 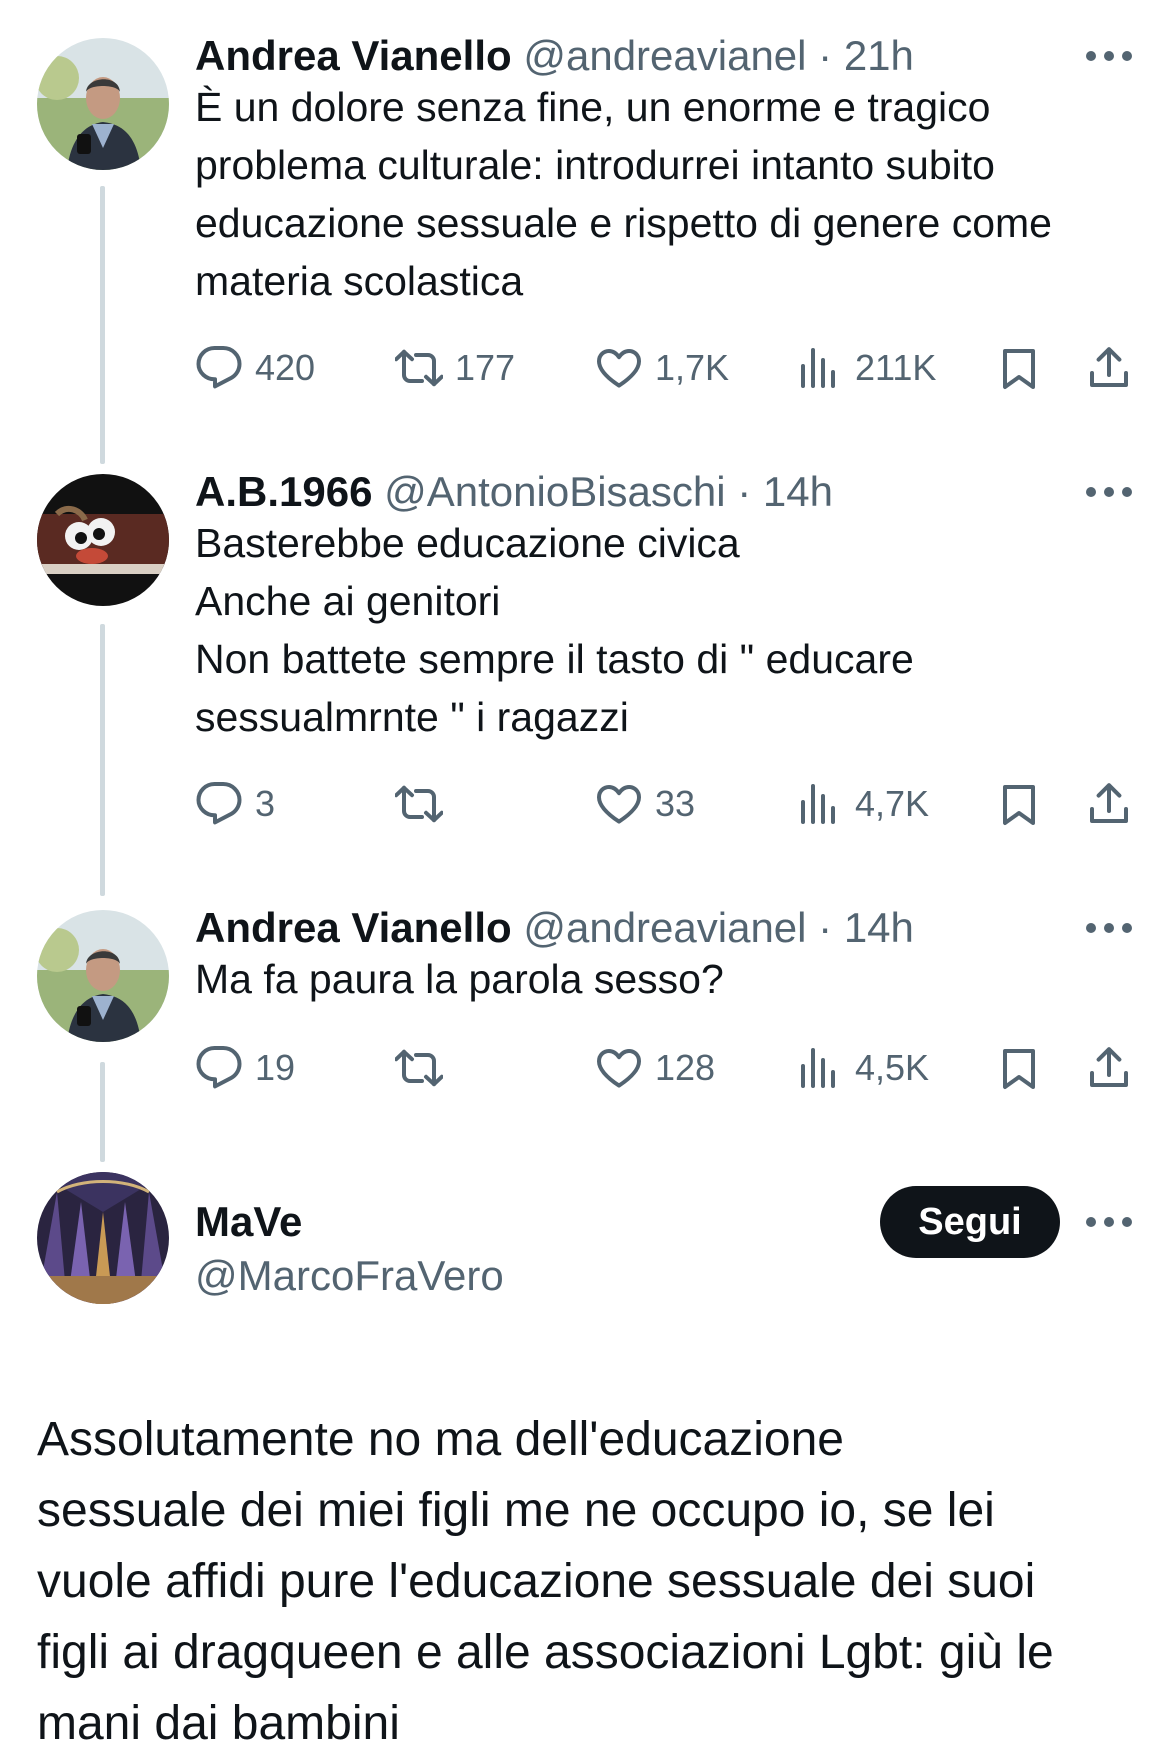 What do you see at coordinates (970, 1222) in the screenshot?
I see `follow-button: Segui` at bounding box center [970, 1222].